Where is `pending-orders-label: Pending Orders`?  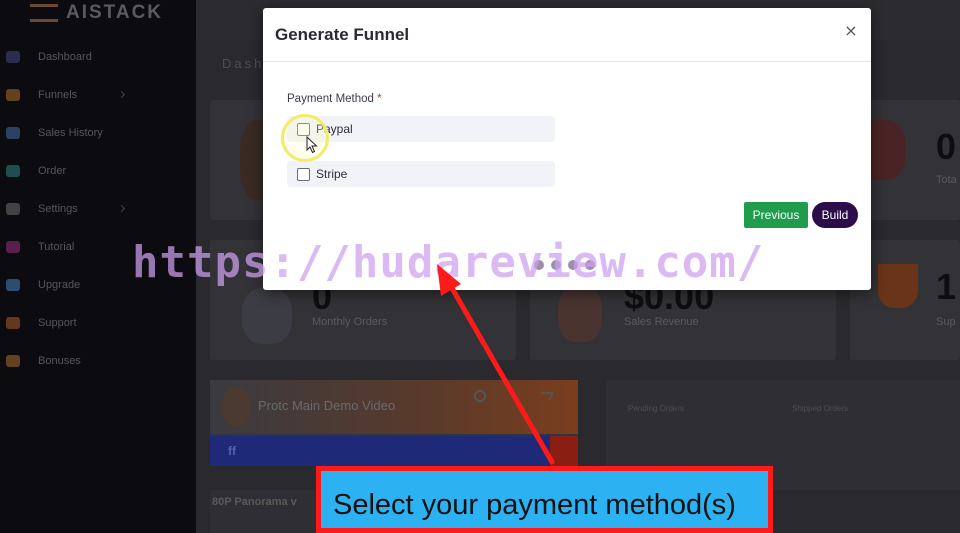
pending-orders-label: Pending Orders is located at coordinates (656, 408).